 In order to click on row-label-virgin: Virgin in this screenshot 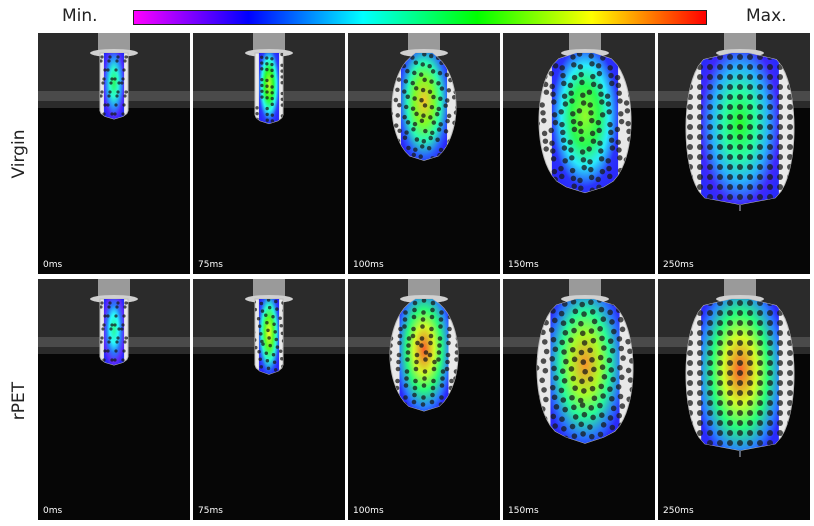, I will do `click(19, 154)`.